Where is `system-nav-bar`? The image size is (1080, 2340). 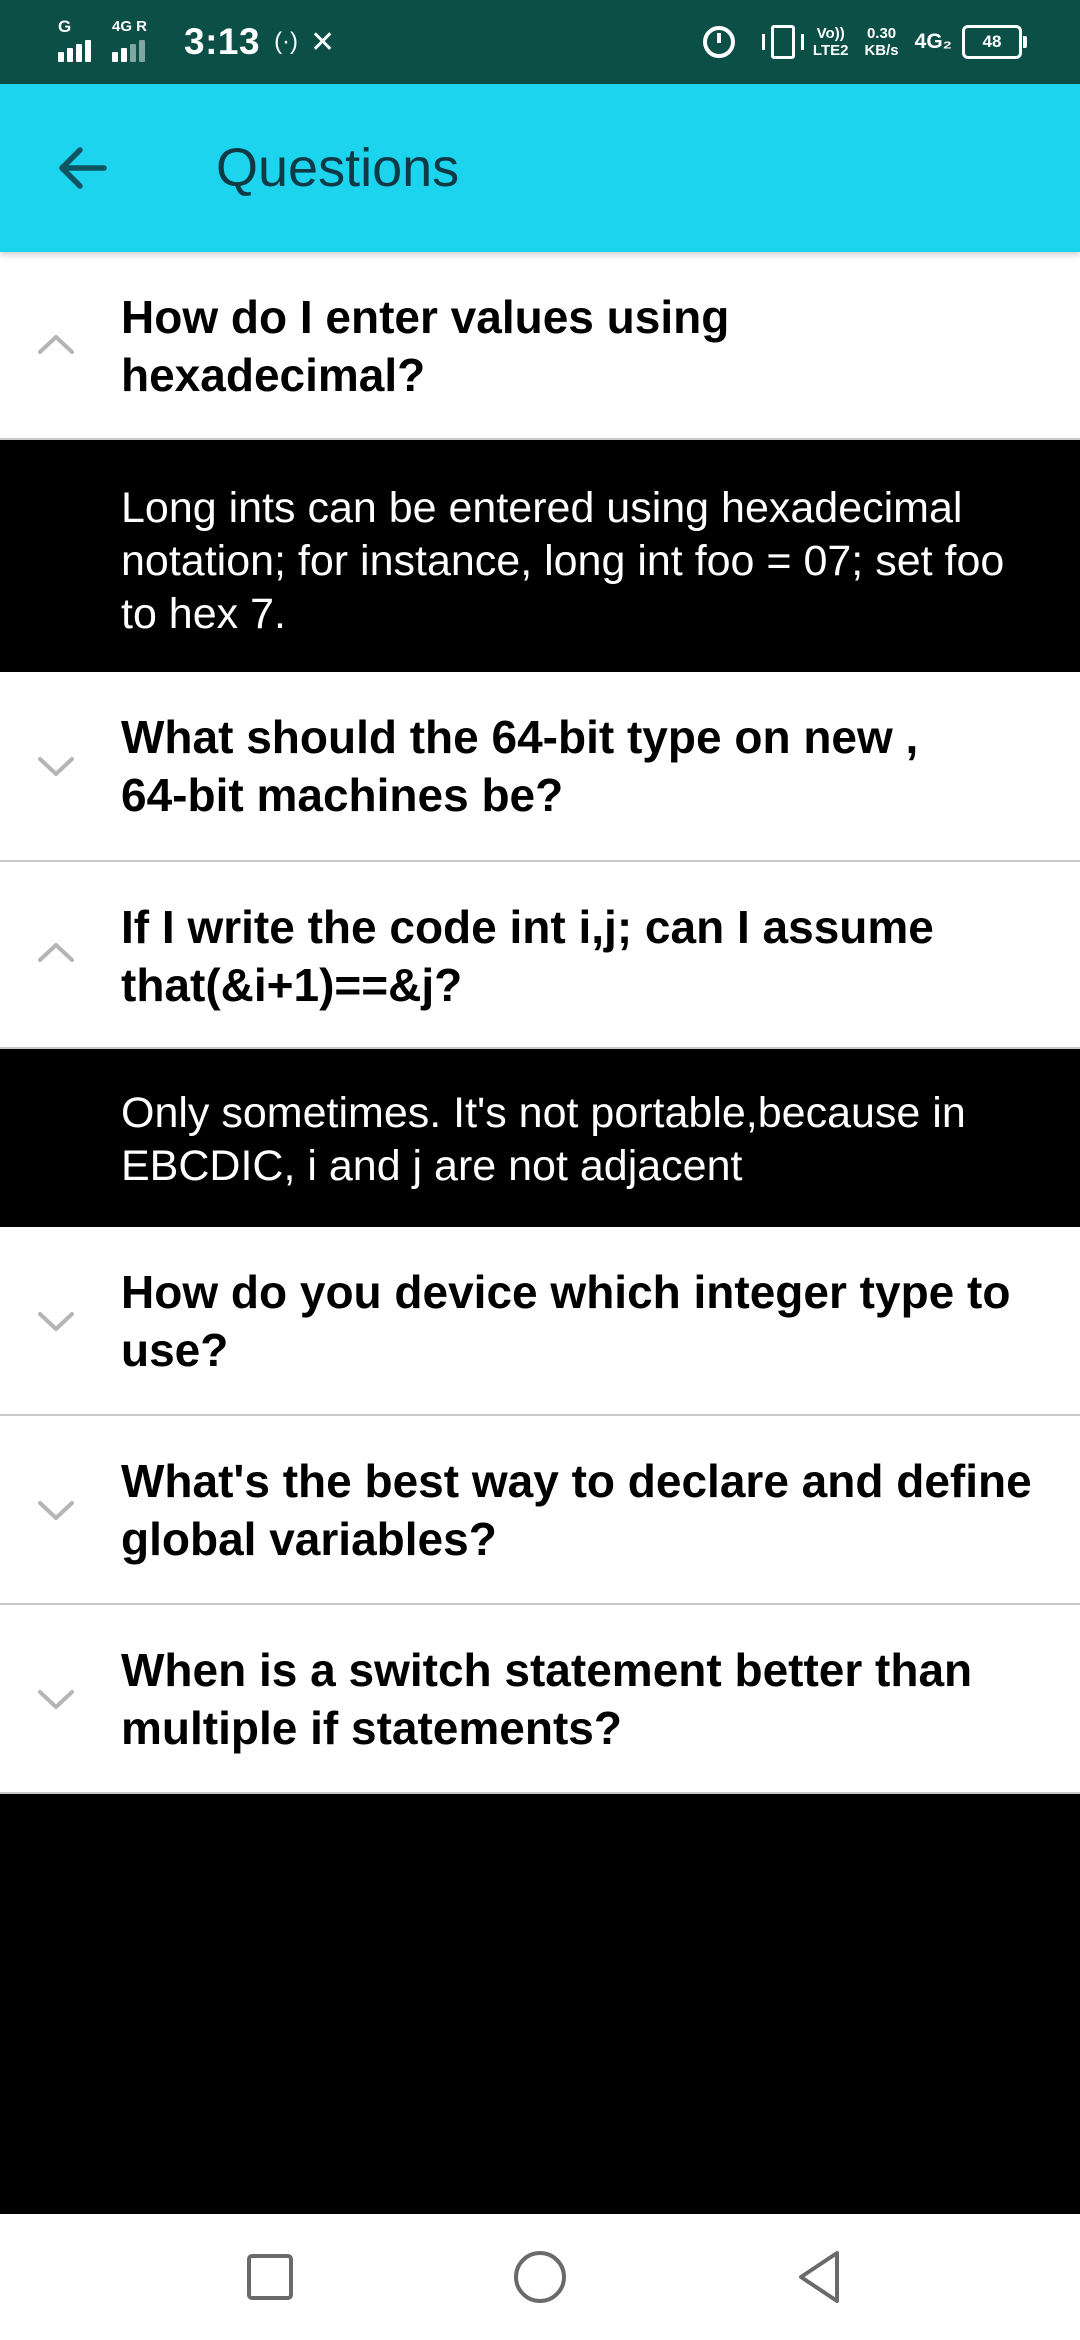 system-nav-bar is located at coordinates (540, 2277).